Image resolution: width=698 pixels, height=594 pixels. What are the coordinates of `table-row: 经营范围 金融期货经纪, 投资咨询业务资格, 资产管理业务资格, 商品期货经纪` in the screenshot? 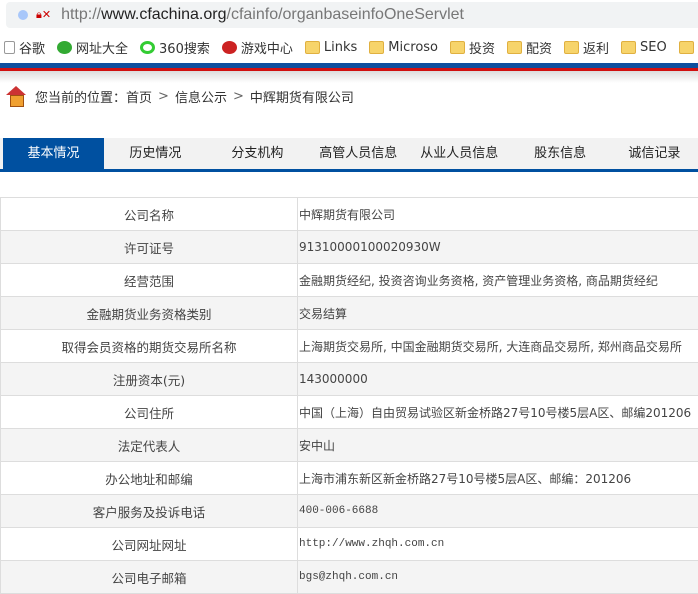 It's located at (349, 280).